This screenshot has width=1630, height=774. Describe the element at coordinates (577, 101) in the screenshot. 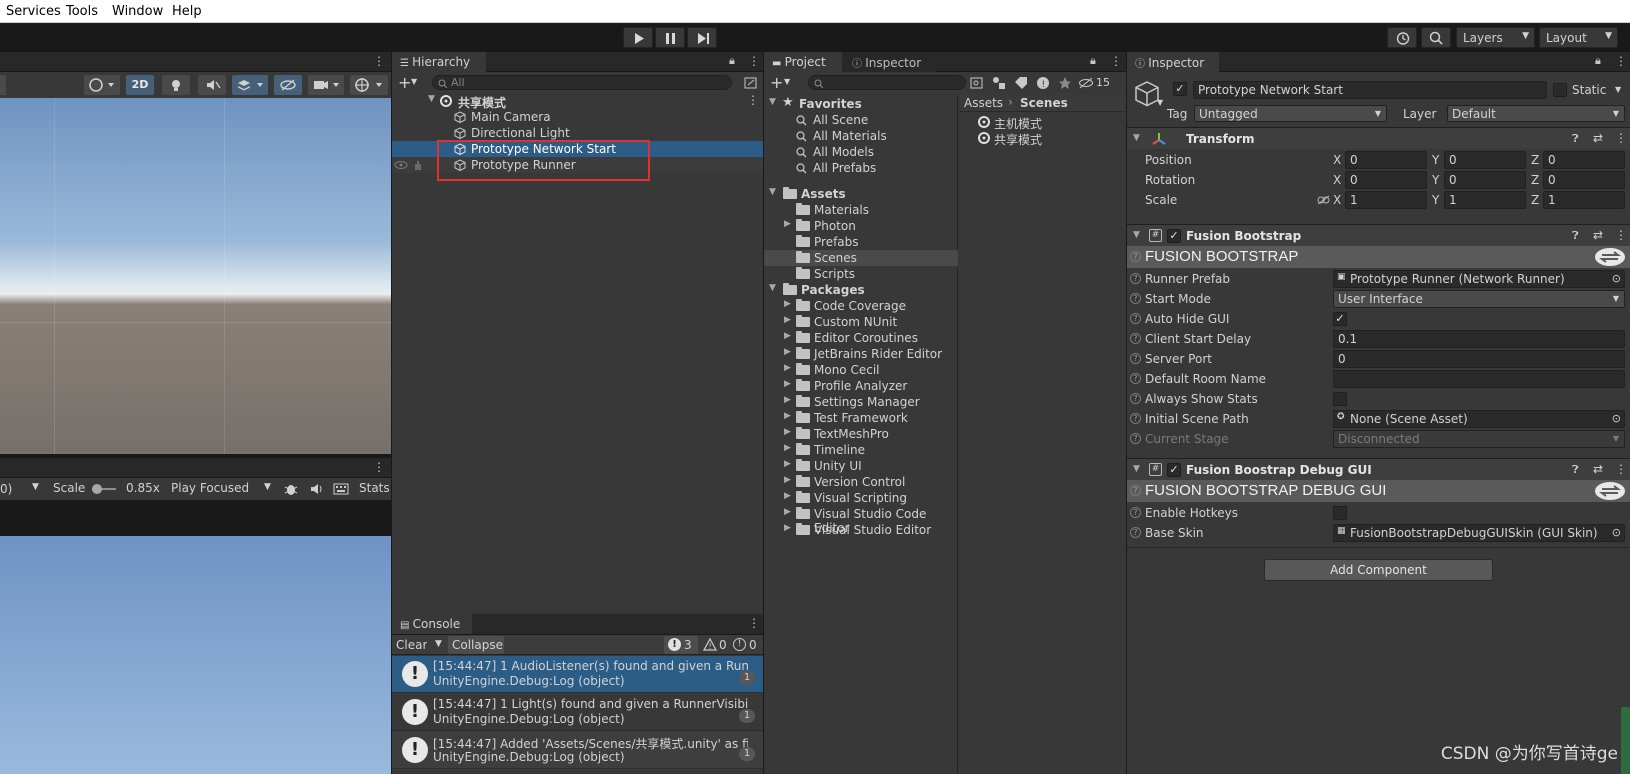

I see `hierarchy-scene-row: ▼ 共享模式 ⋮` at that location.